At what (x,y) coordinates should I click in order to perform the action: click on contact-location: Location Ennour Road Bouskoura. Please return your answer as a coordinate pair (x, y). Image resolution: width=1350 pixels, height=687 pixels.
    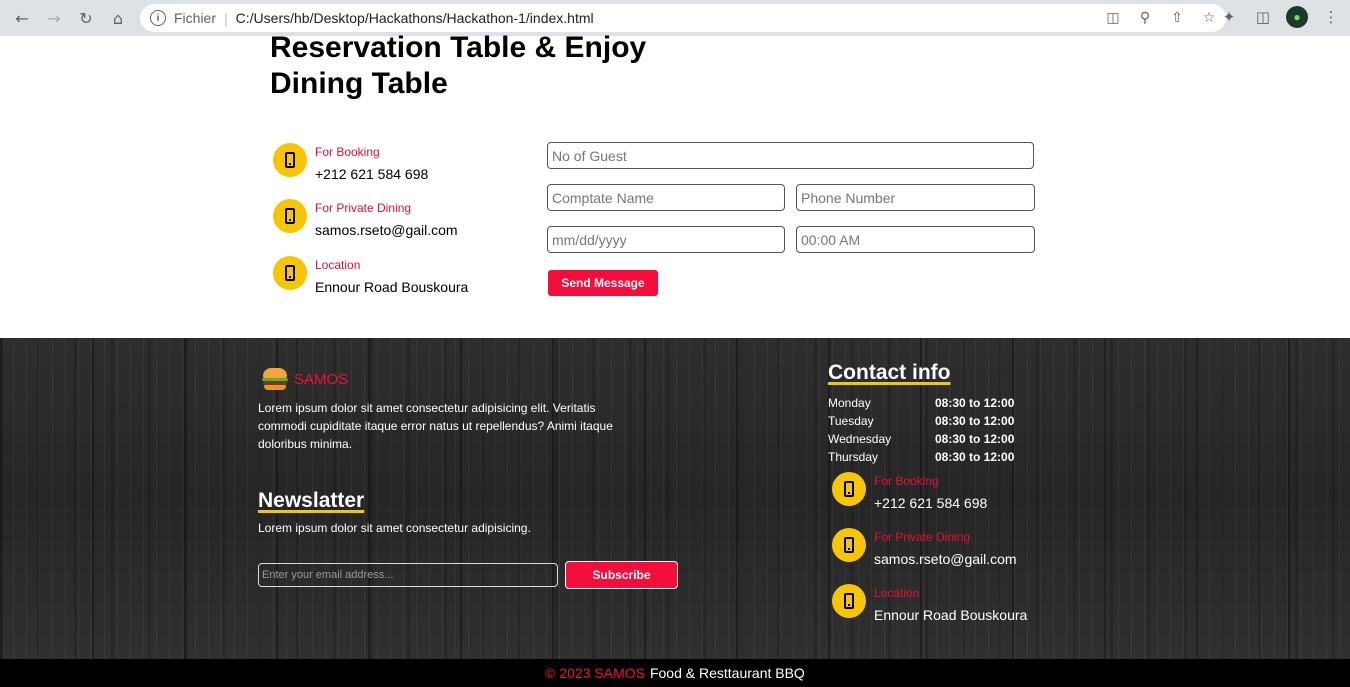
    Looking at the image, I should click on (370, 275).